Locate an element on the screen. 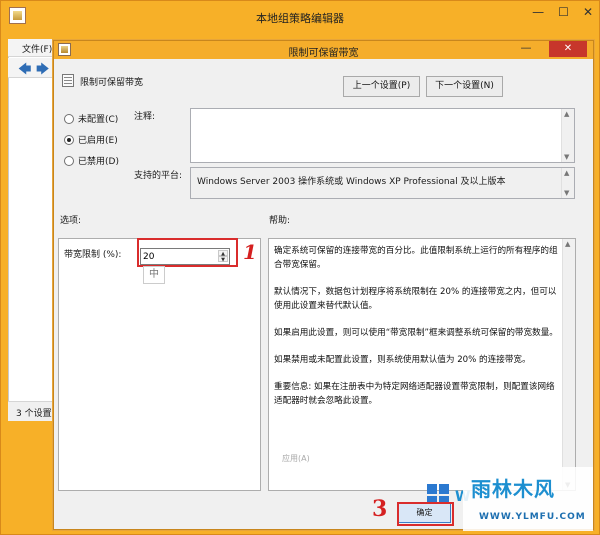 The width and height of the screenshot is (600, 535). parent-status-bar: 3 个设置 is located at coordinates (31, 411).